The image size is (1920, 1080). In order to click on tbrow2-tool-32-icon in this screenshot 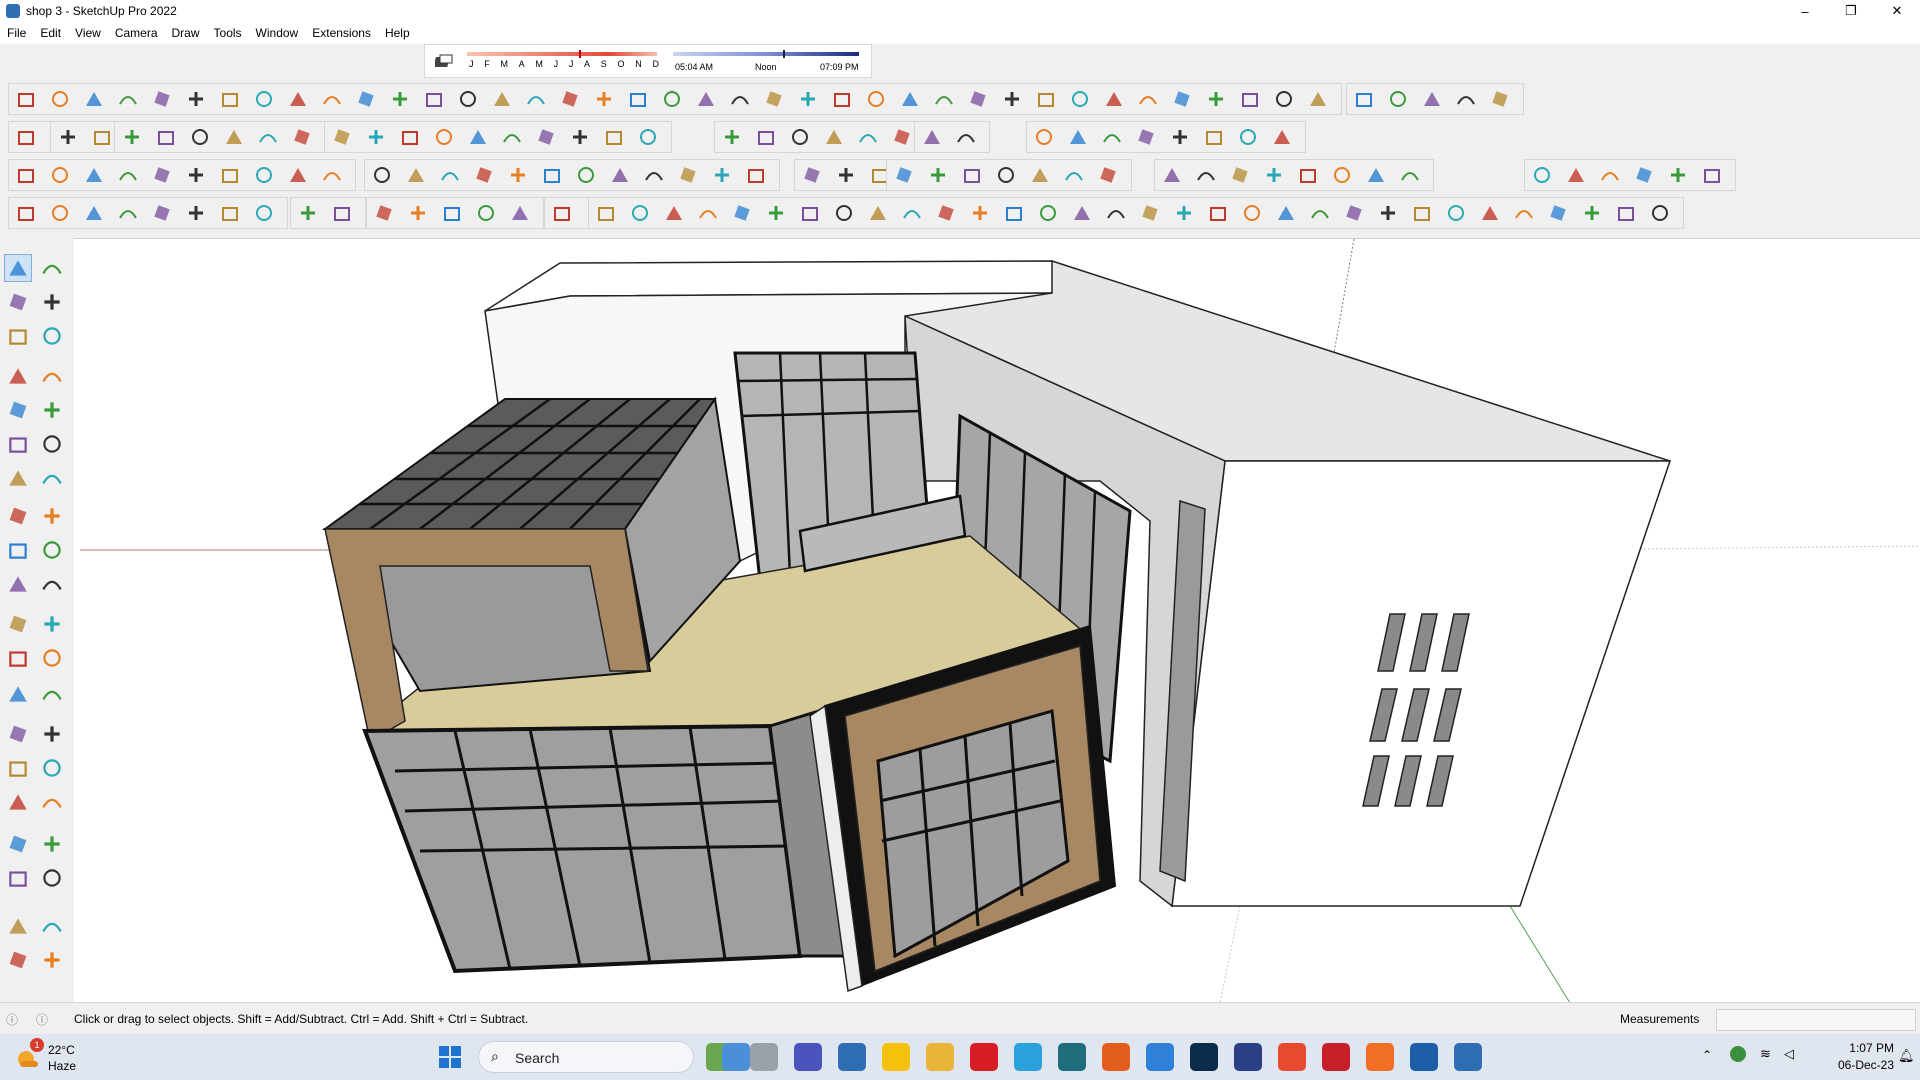, I will do `click(1078, 137)`.